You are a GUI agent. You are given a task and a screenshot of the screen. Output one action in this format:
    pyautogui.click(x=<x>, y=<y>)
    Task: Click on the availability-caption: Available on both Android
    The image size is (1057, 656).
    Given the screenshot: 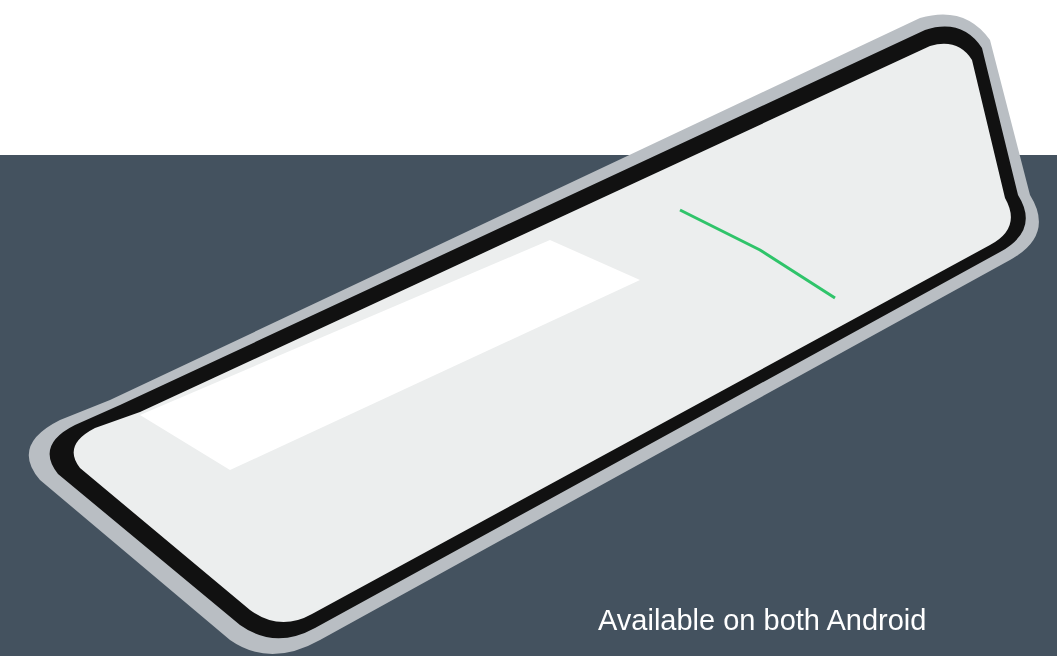 What is the action you would take?
    pyautogui.click(x=762, y=620)
    